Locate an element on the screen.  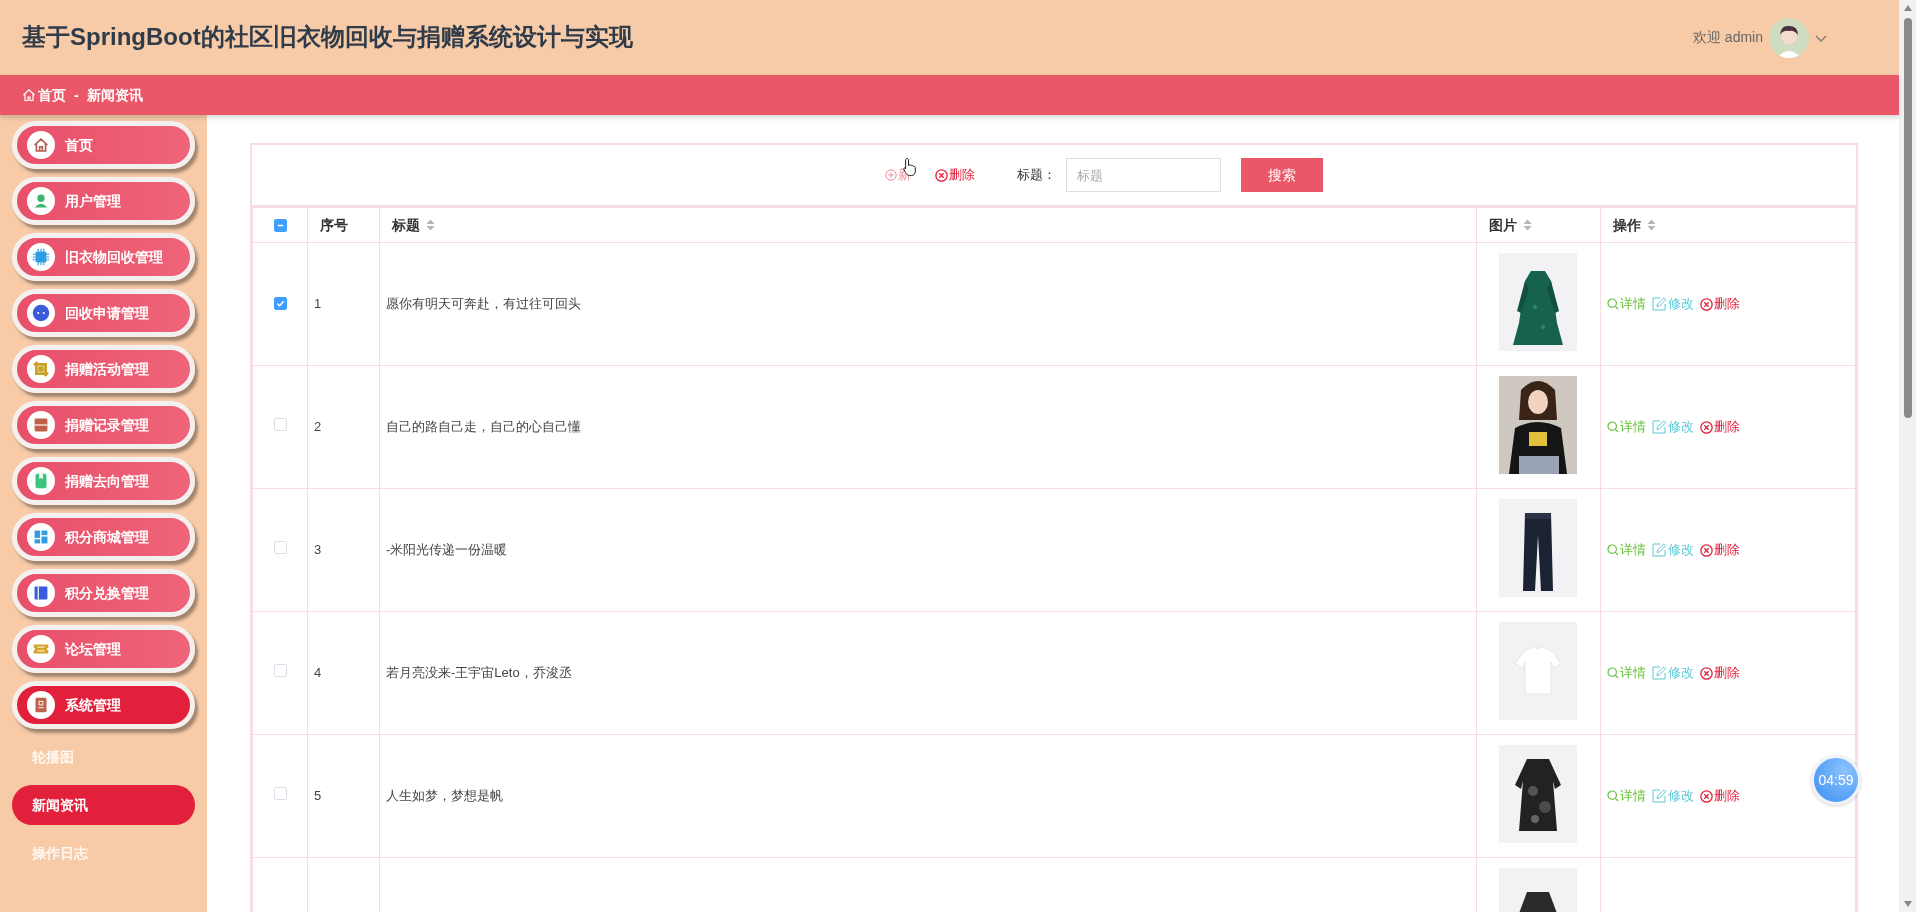
crop-icon is located at coordinates (41, 369).